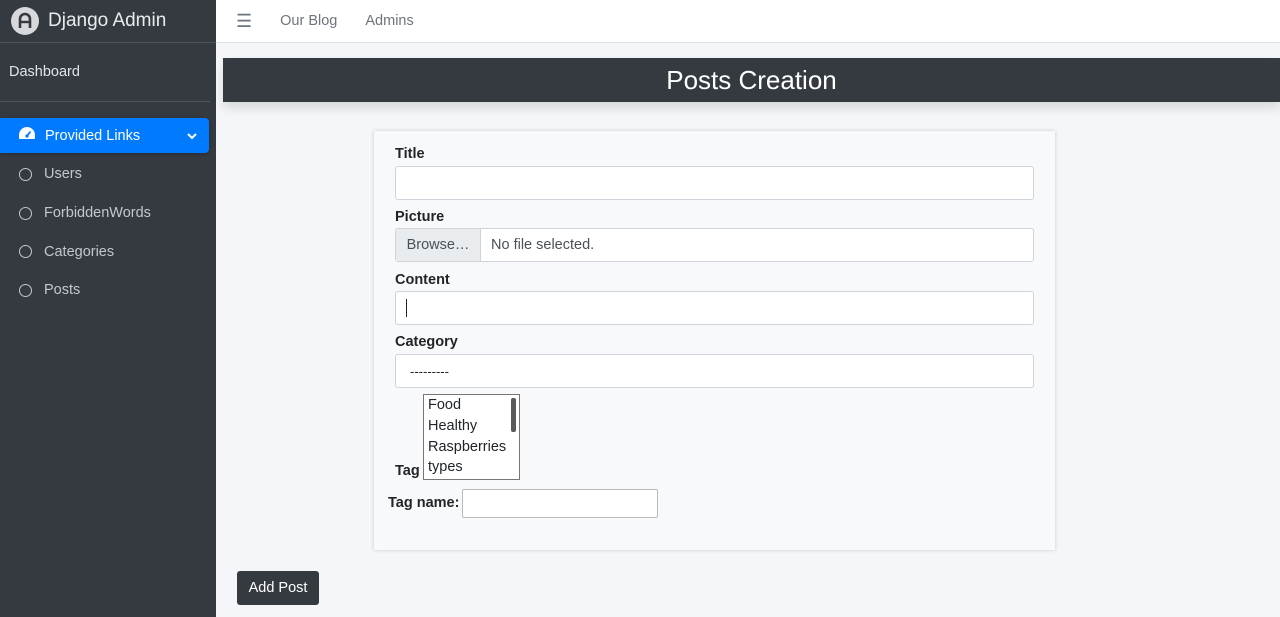 Image resolution: width=1280 pixels, height=617 pixels. I want to click on tag-option: Raspberries, so click(471, 447).